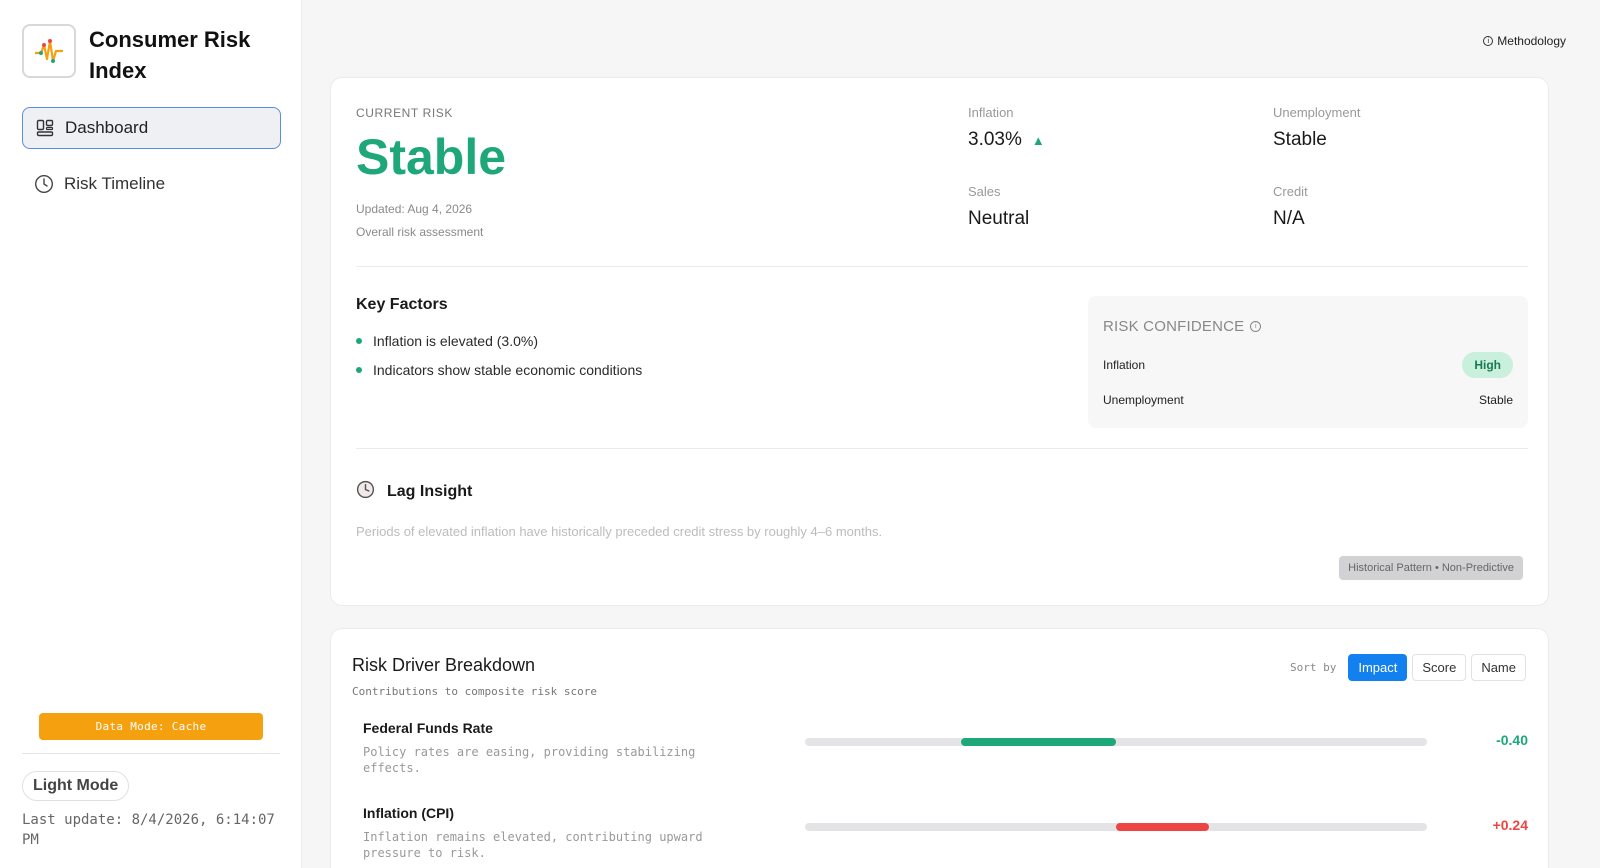  I want to click on metric-value: Neutral, so click(999, 218).